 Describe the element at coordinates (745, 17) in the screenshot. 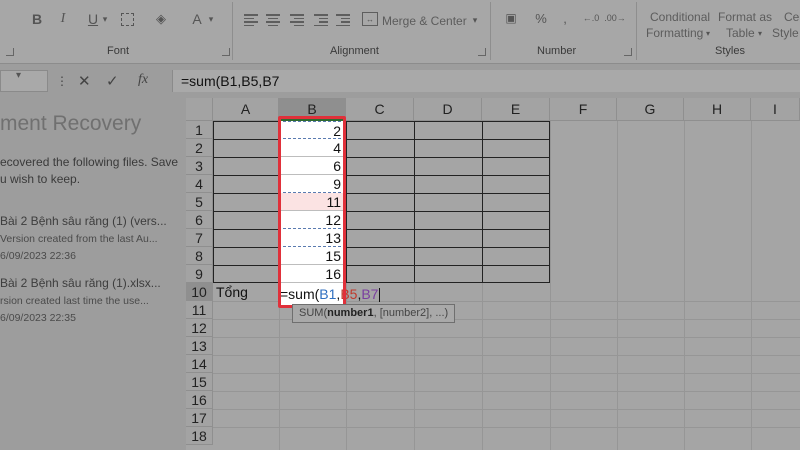

I see `format-as-table-button: Format as` at that location.